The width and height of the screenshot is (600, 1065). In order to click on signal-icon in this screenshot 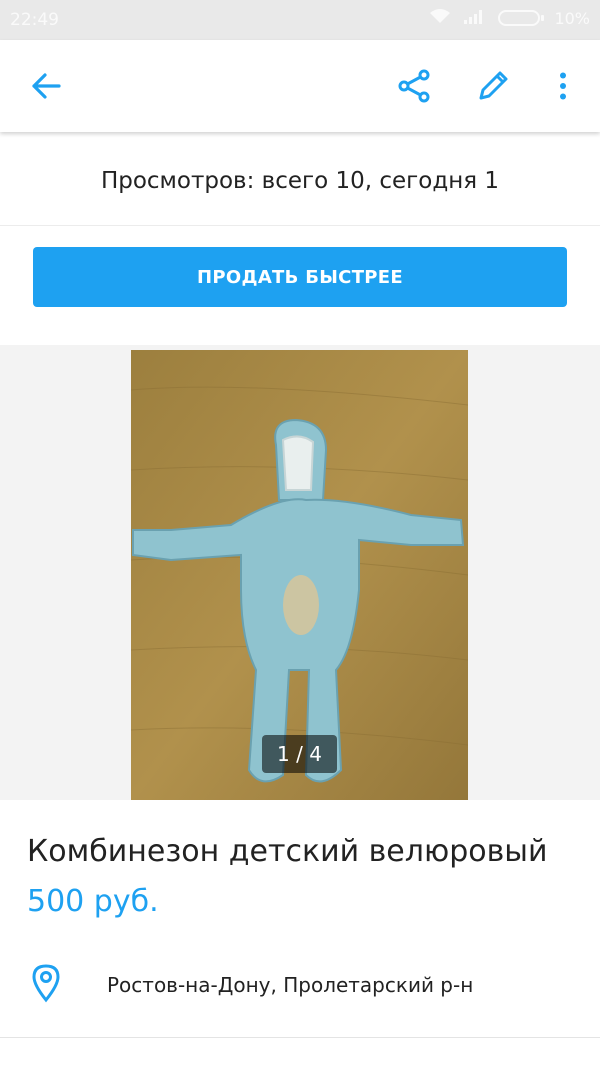, I will do `click(474, 18)`.